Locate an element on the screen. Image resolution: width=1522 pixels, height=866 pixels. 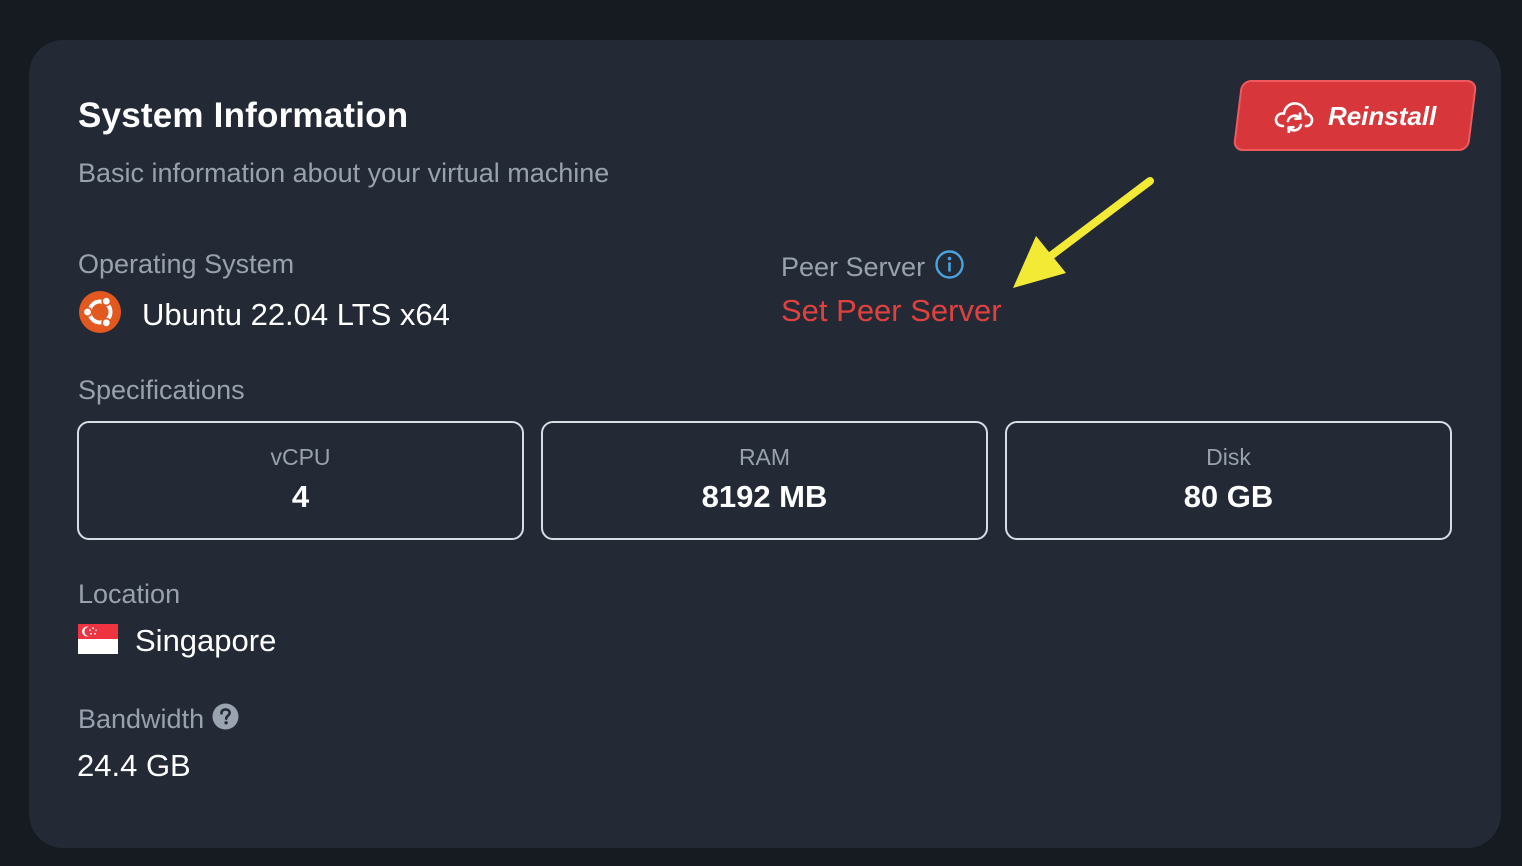
set-peer-server-link: Set Peer Server is located at coordinates (891, 311).